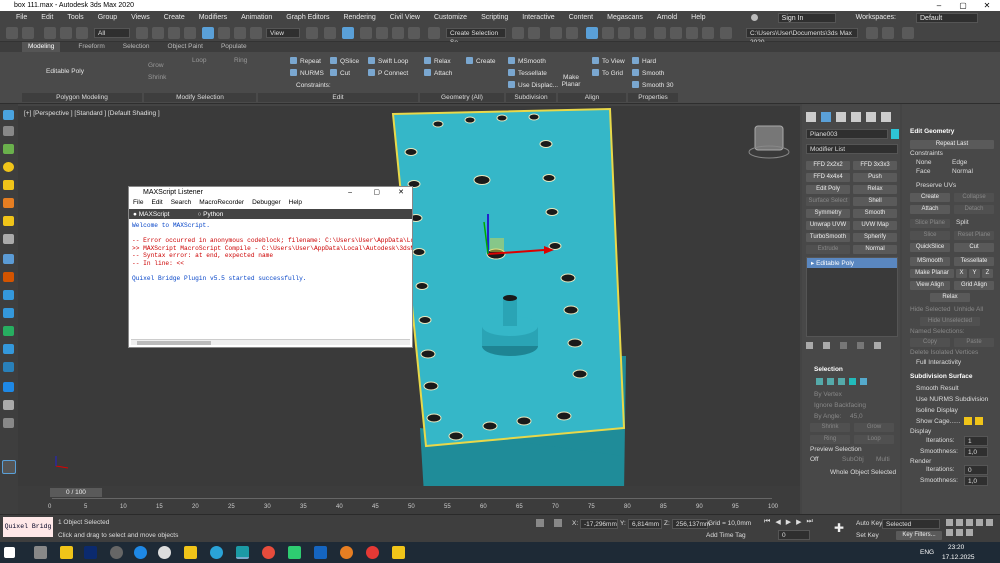  Describe the element at coordinates (974, 342) in the screenshot. I see `paste-button: Paste` at that location.